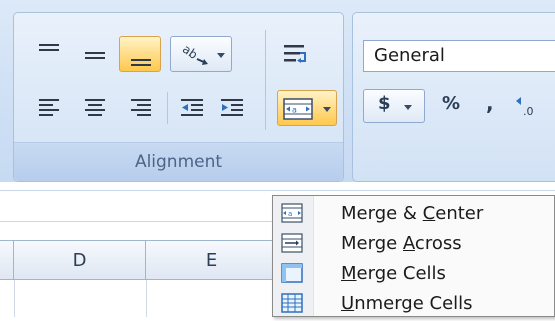  I want to click on column-header-c, so click(7, 260).